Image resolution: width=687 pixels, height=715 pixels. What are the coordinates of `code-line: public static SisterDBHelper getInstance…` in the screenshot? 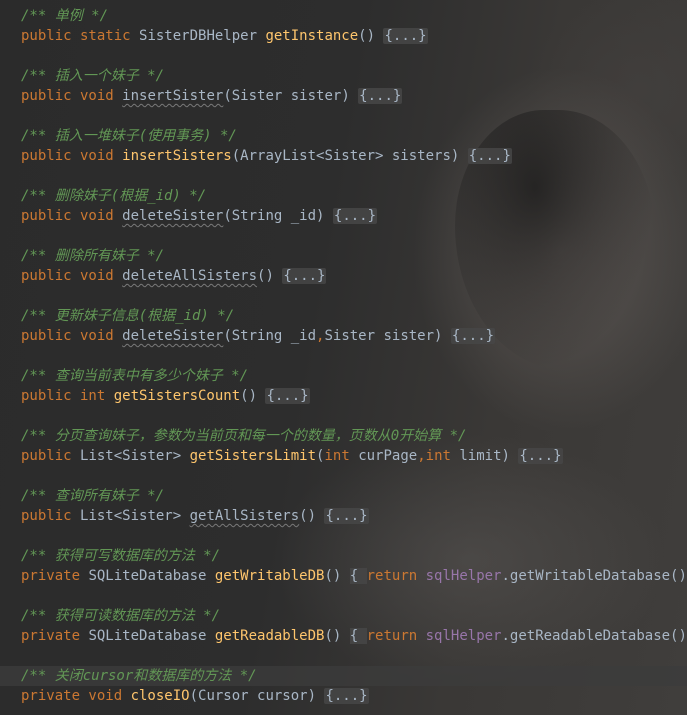 It's located at (343, 36).